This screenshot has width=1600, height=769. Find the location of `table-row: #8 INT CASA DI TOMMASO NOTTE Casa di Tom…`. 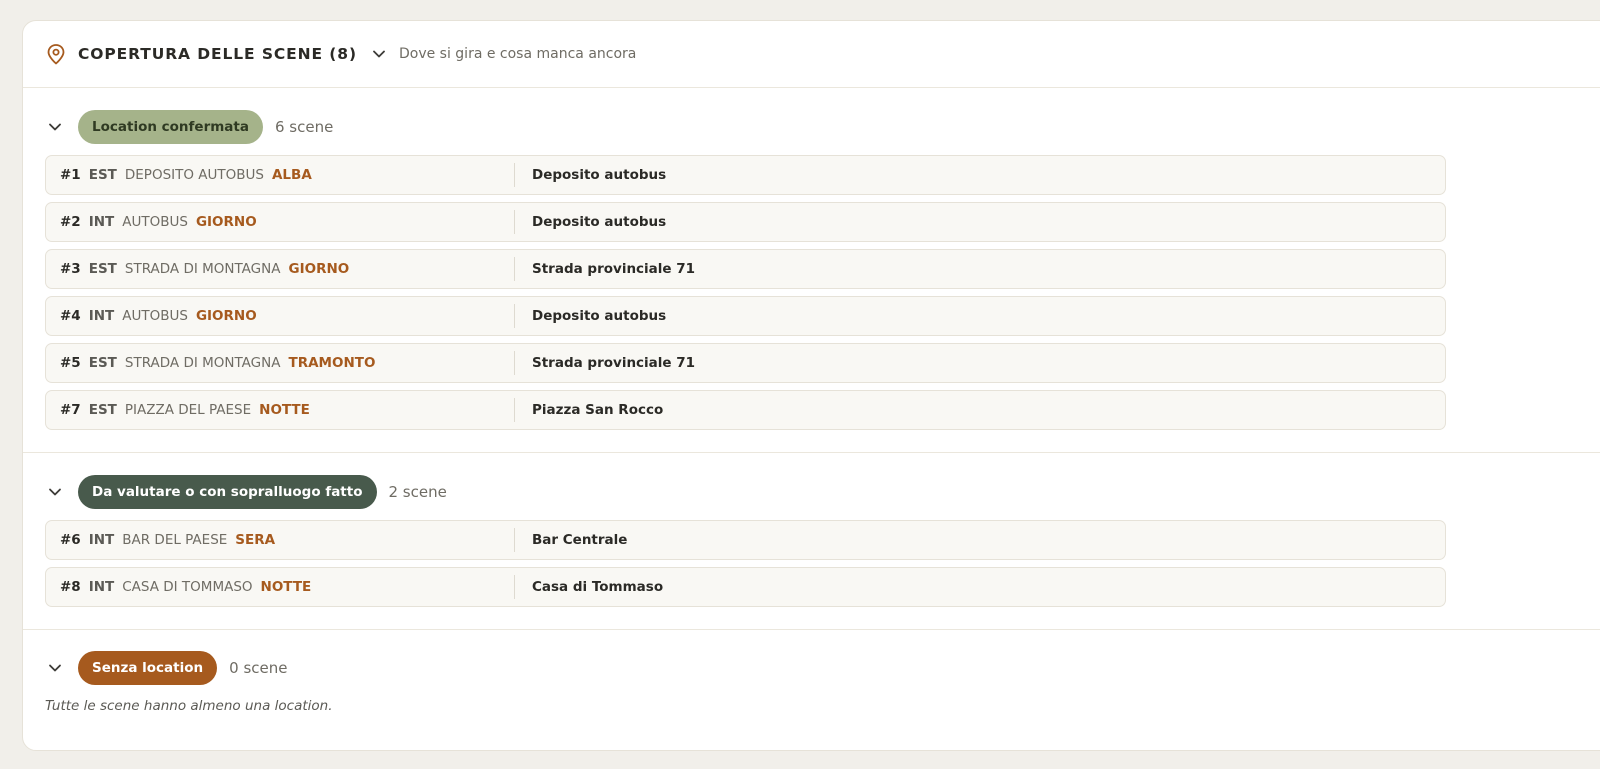

table-row: #8 INT CASA DI TOMMASO NOTTE Casa di Tom… is located at coordinates (745, 587).